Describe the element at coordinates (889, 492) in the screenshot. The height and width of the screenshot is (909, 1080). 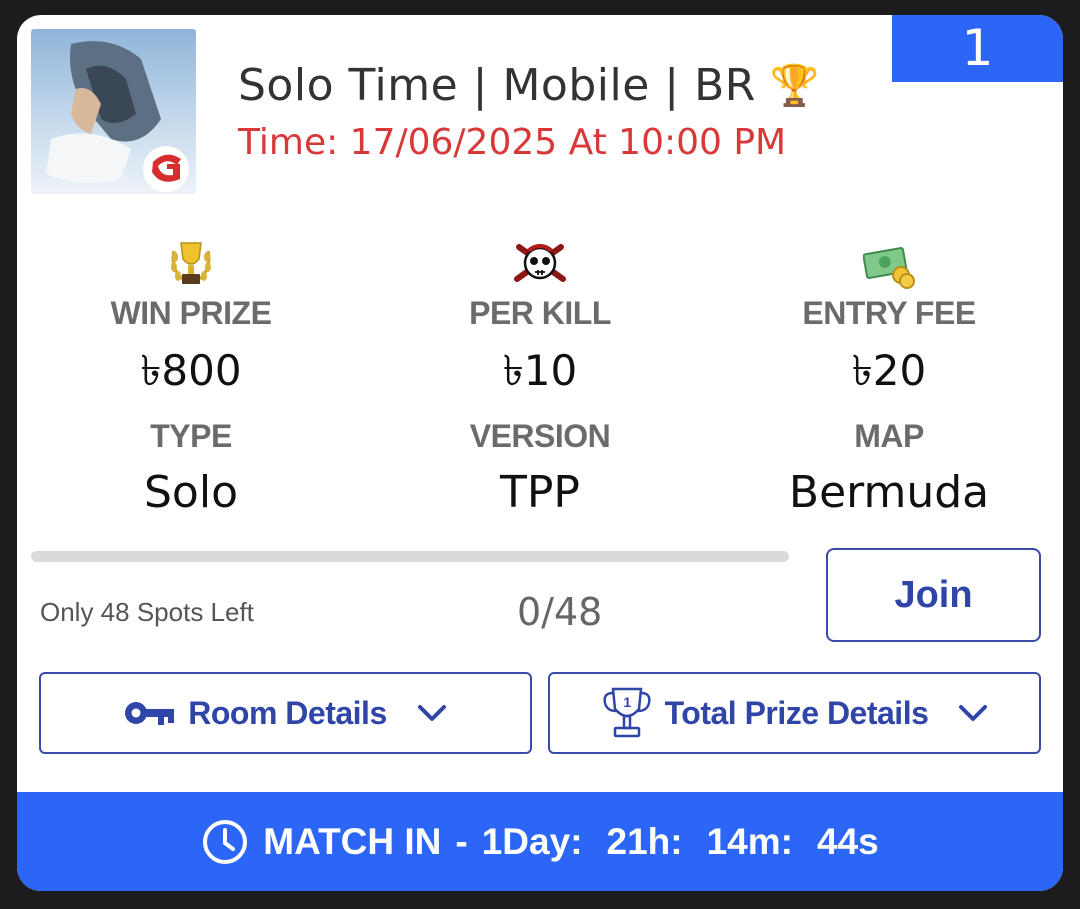
I see `map-value: Bermuda` at that location.